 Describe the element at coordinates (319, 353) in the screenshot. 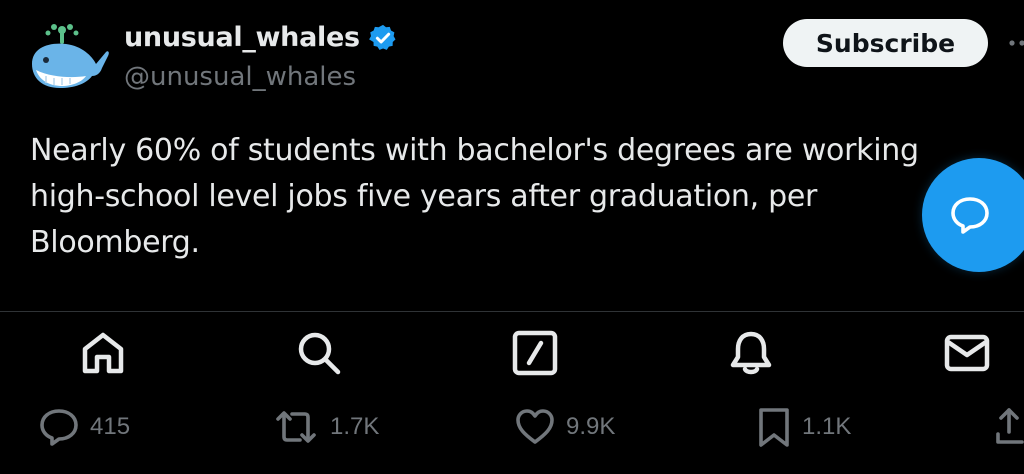

I see `search-icon` at that location.